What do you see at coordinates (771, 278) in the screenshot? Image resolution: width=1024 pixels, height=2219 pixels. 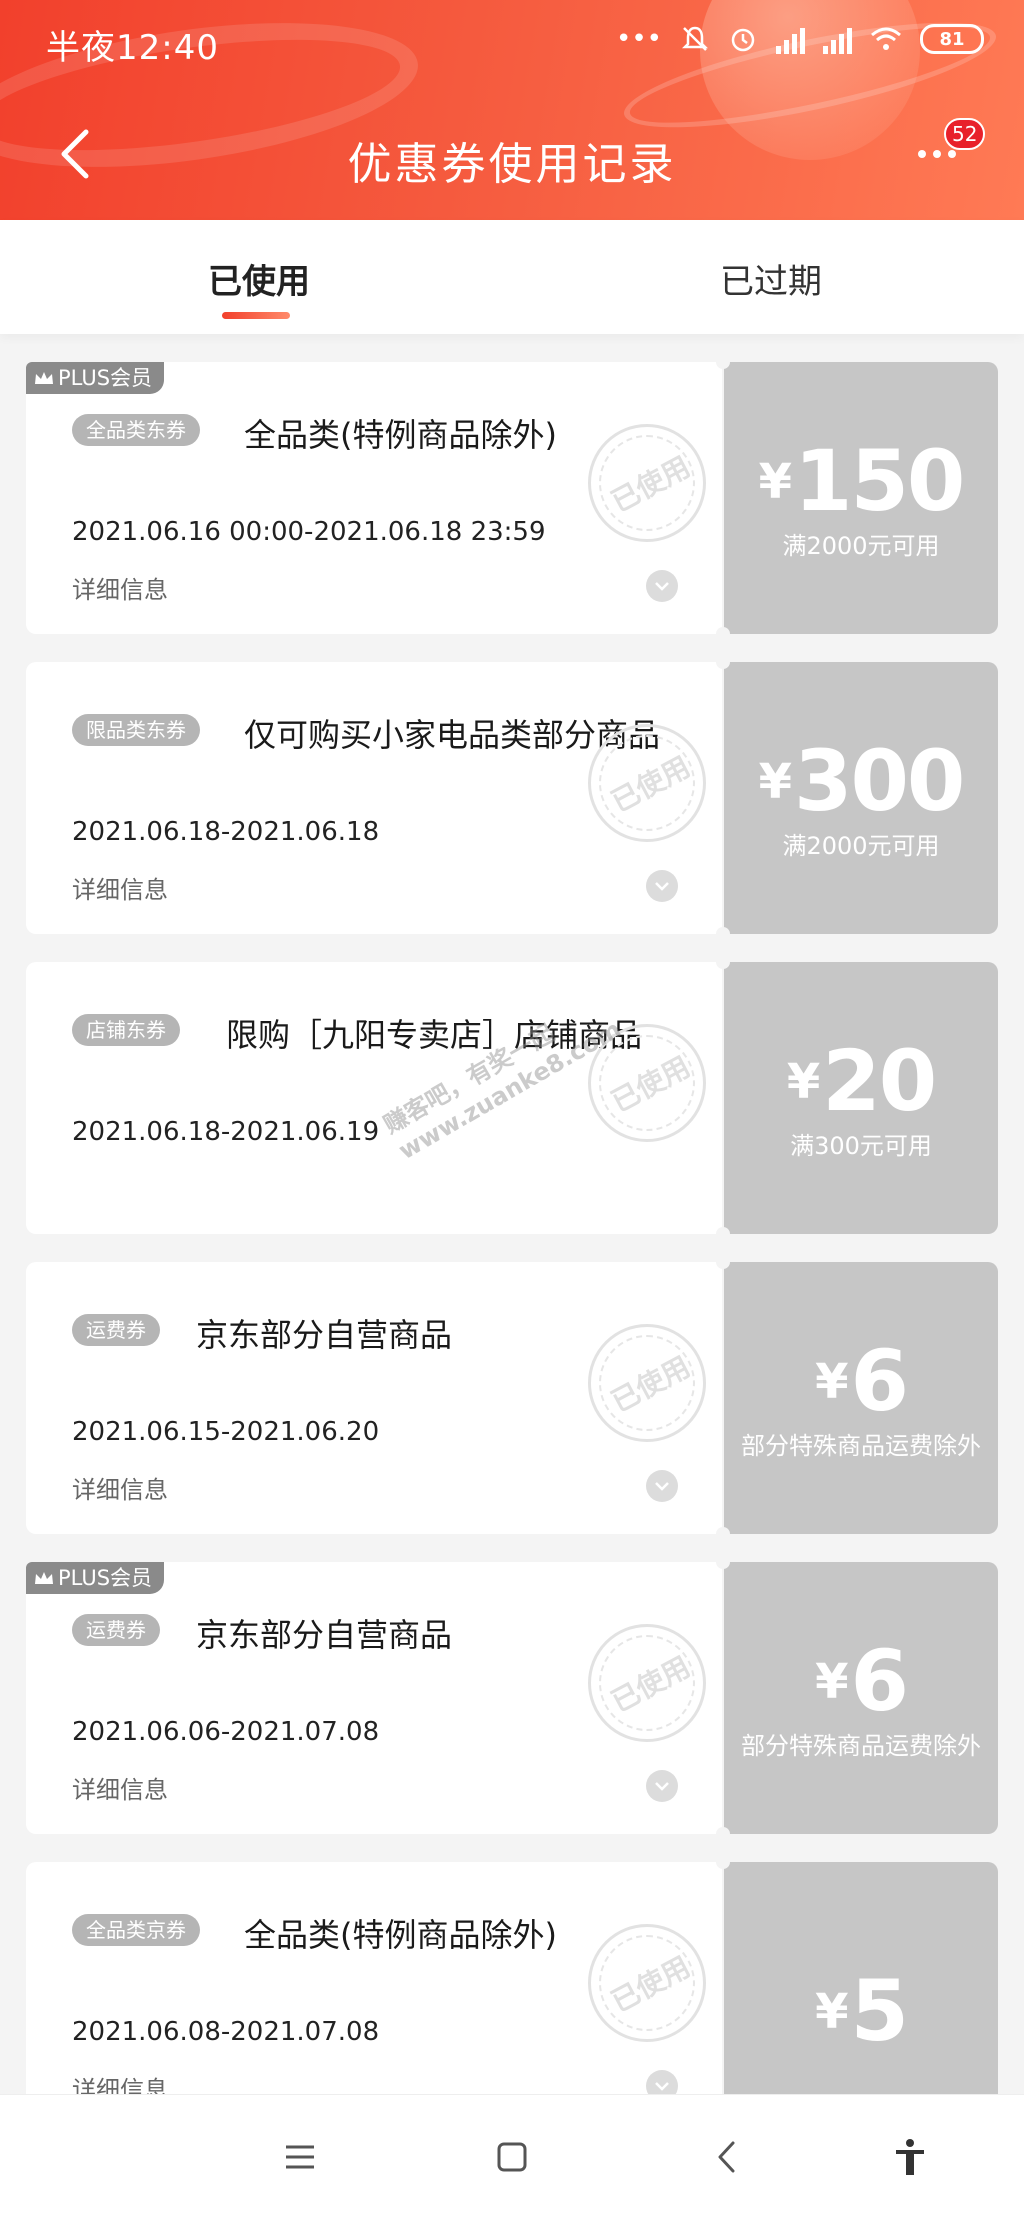 I see `tab-expired: 已过期` at bounding box center [771, 278].